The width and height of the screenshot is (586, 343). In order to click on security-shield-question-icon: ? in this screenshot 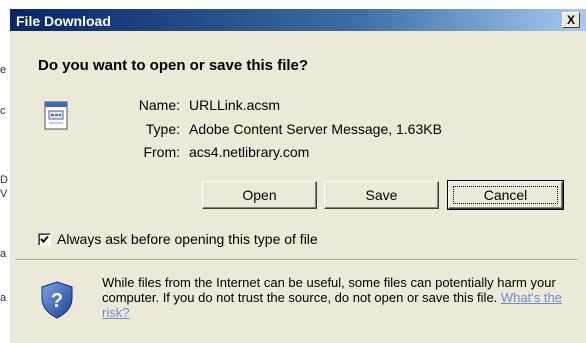, I will do `click(57, 300)`.